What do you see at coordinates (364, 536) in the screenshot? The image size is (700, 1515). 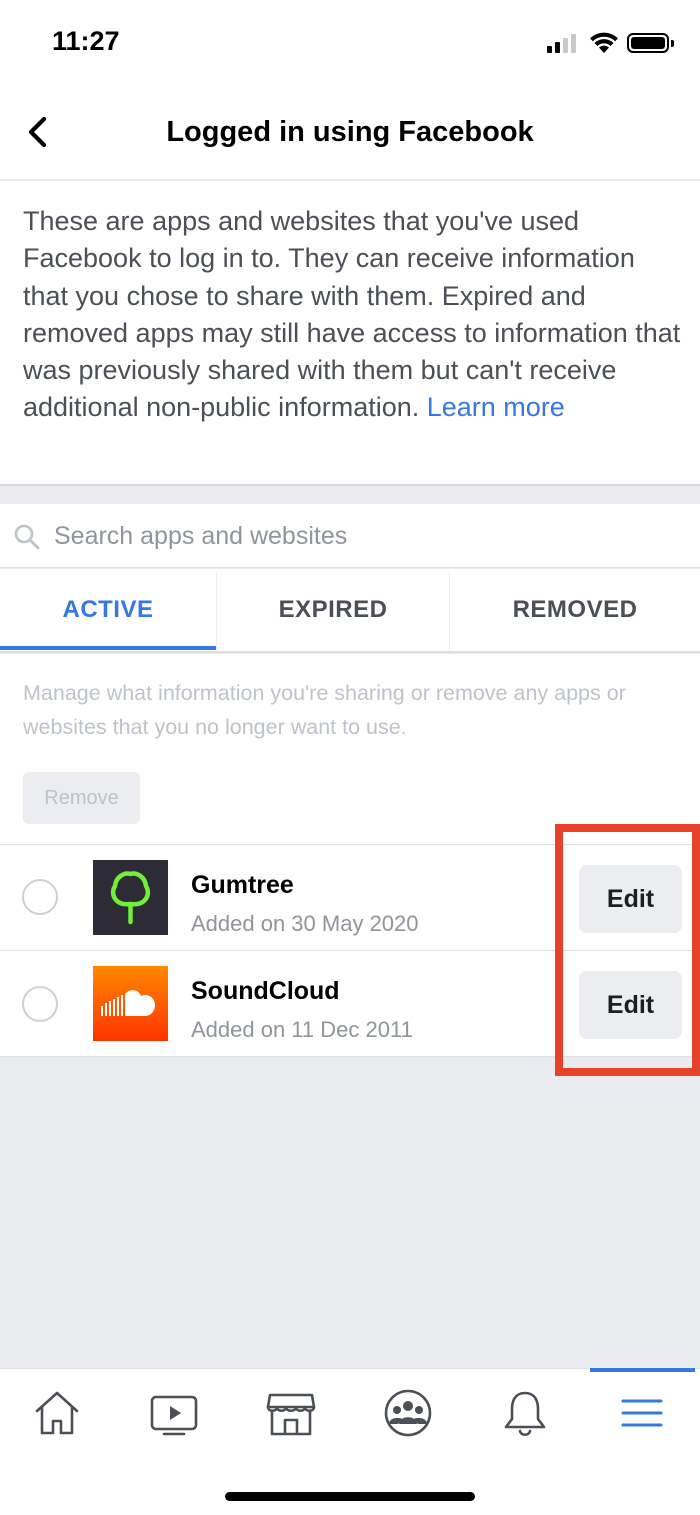 I see `search-input` at bounding box center [364, 536].